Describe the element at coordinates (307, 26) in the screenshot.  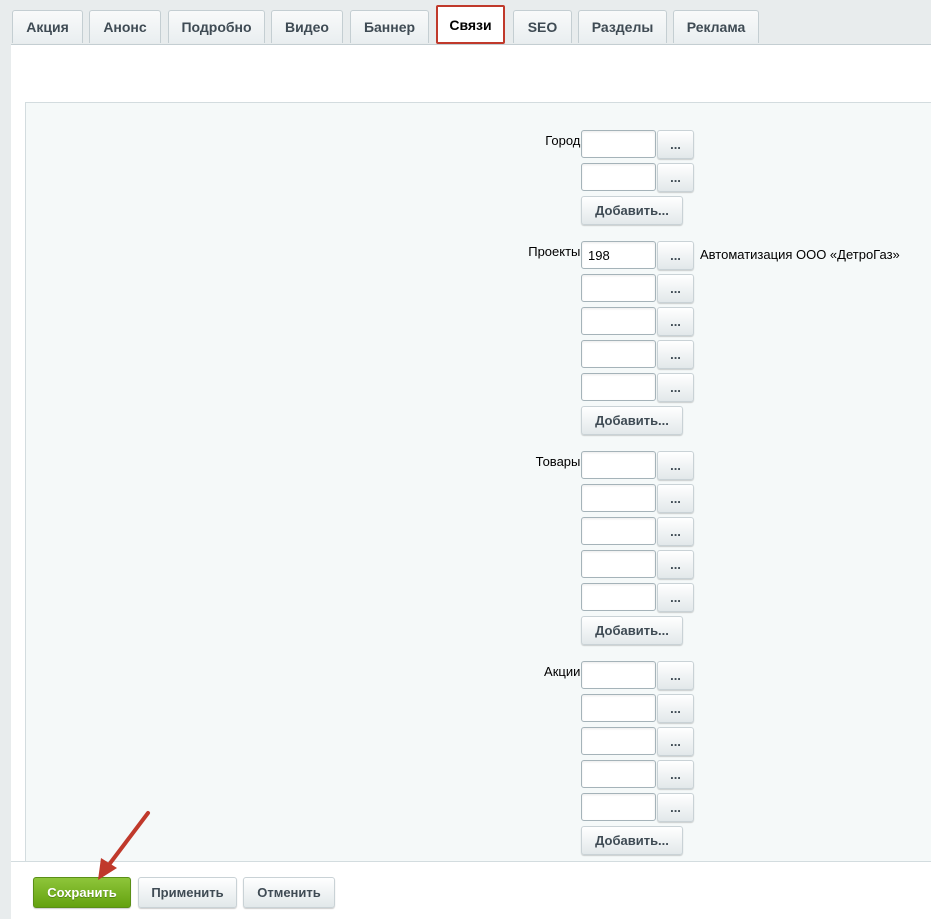
I see `tab-video: Видео` at that location.